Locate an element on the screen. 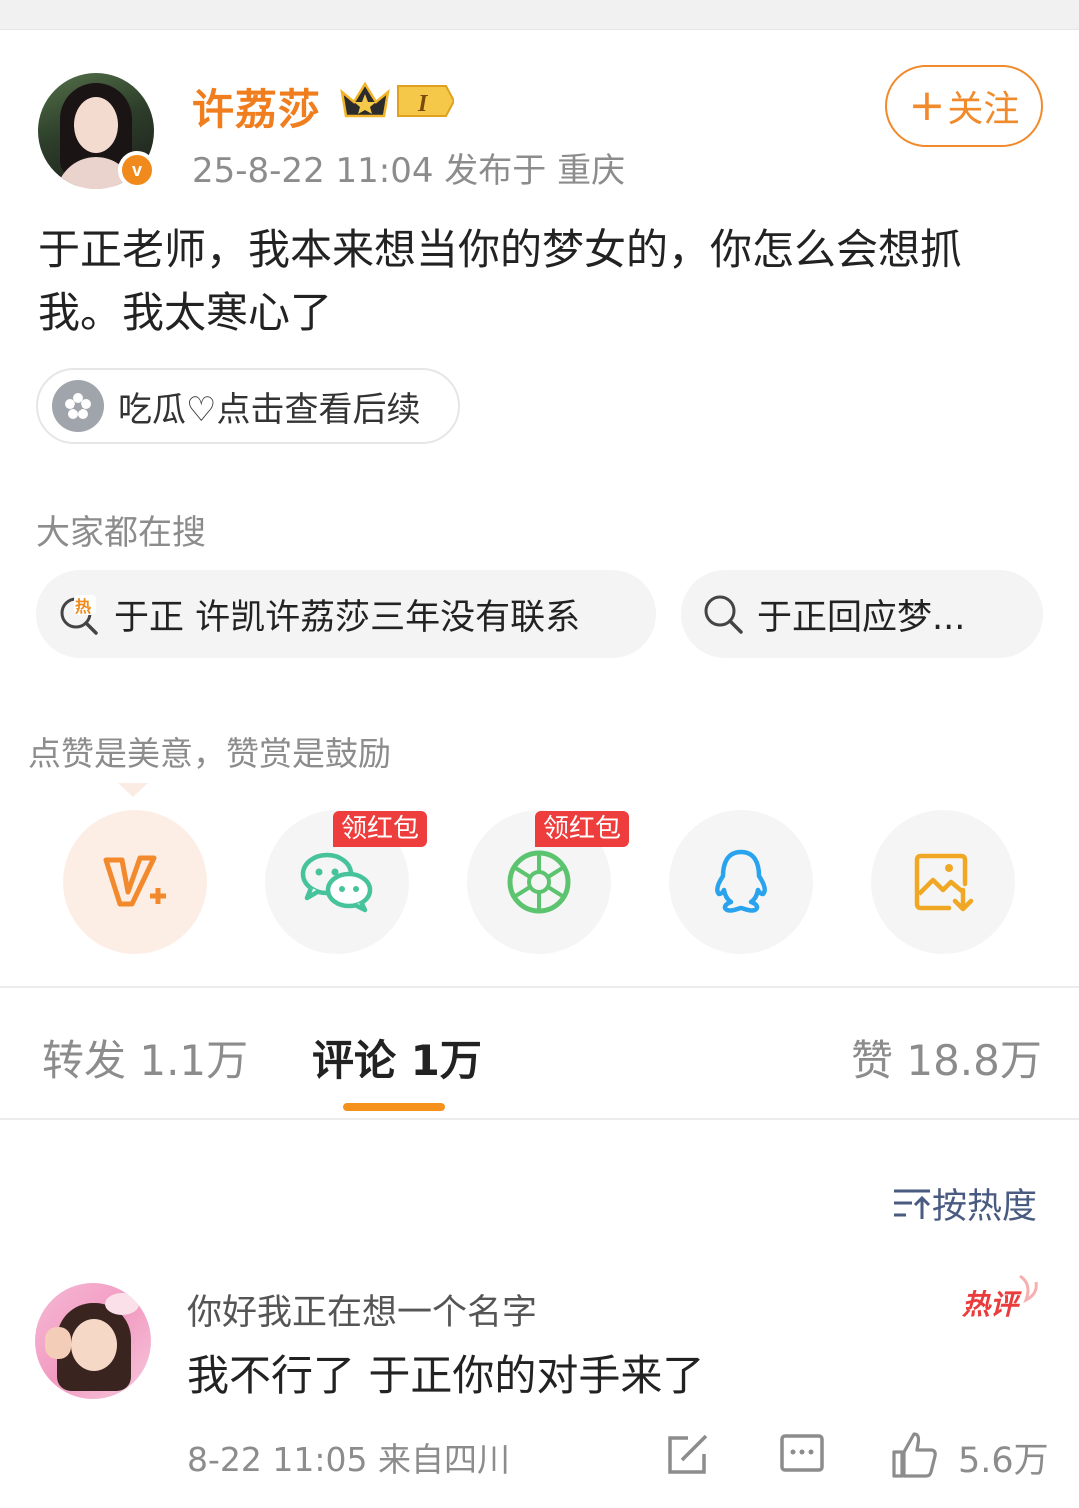 The height and width of the screenshot is (1508, 1079). active-tab-indicator is located at coordinates (394, 1107).